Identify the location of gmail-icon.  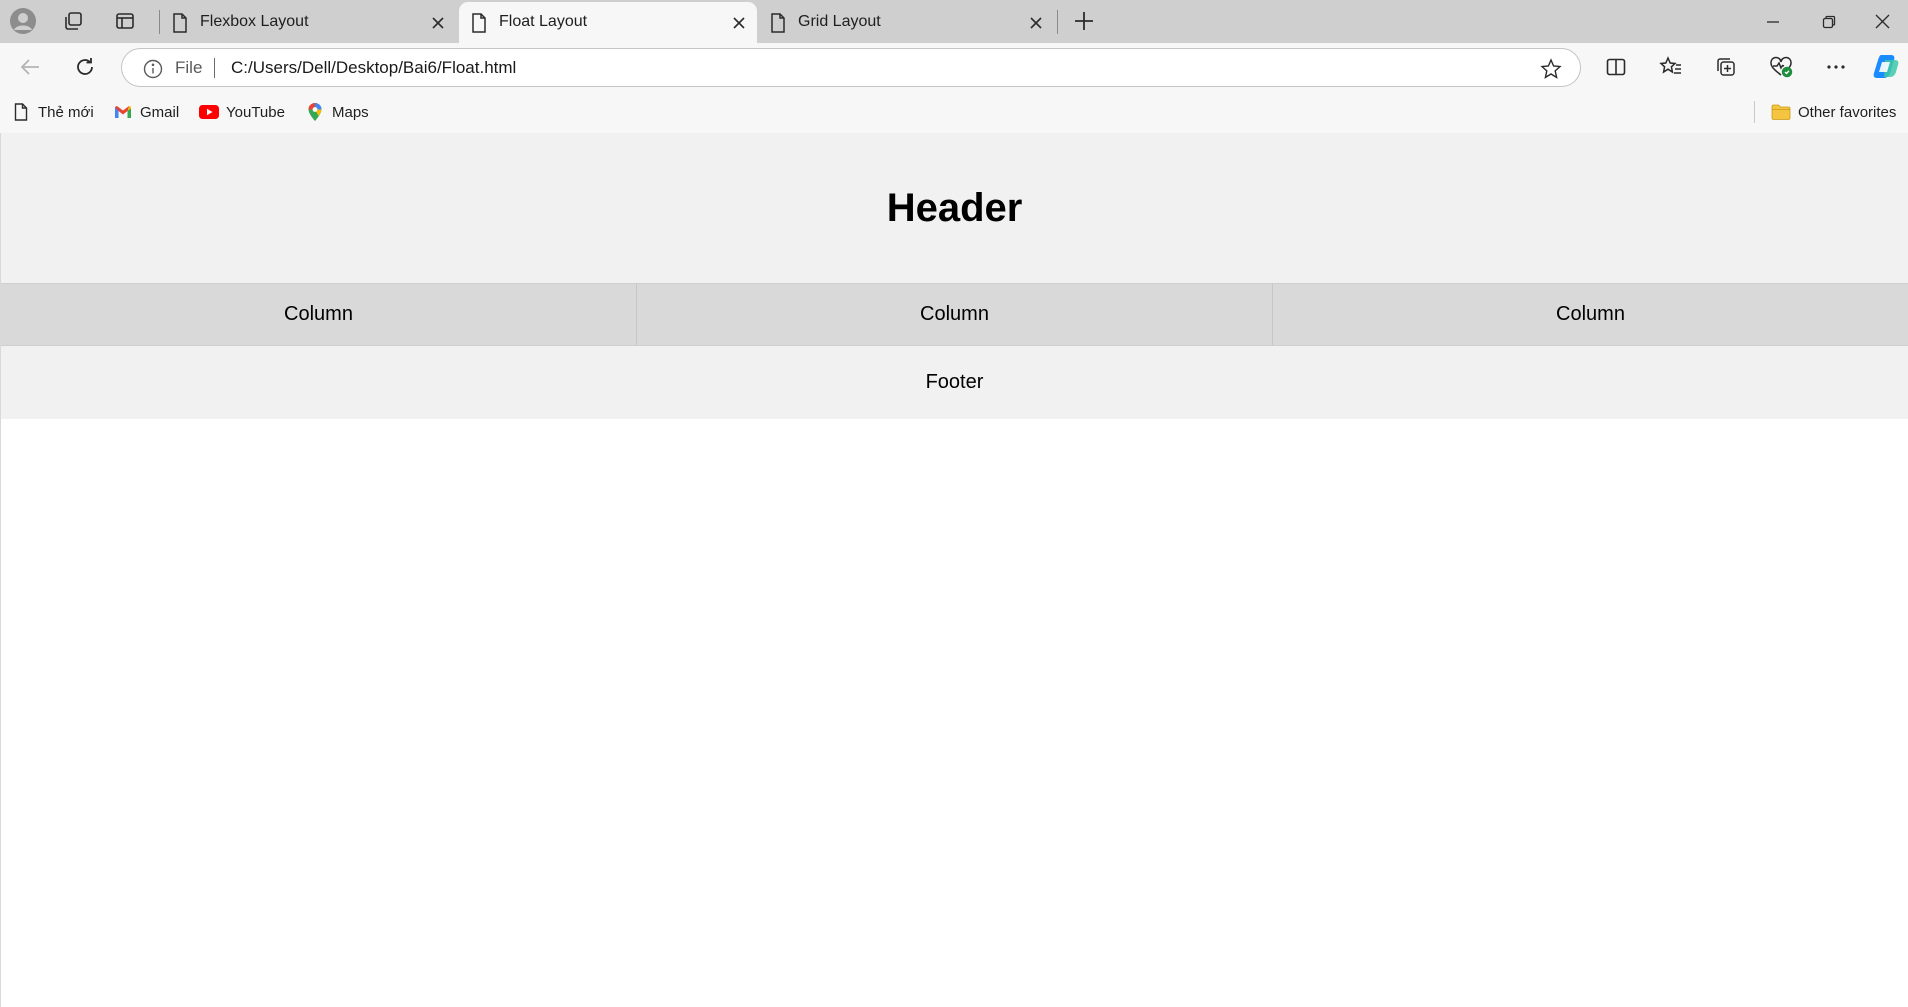
(123, 112).